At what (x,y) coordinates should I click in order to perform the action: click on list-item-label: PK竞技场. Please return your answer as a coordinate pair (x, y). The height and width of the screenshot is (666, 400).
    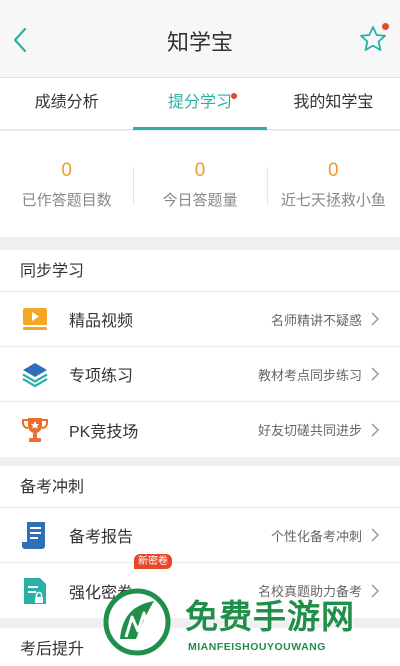
    Looking at the image, I should click on (104, 432).